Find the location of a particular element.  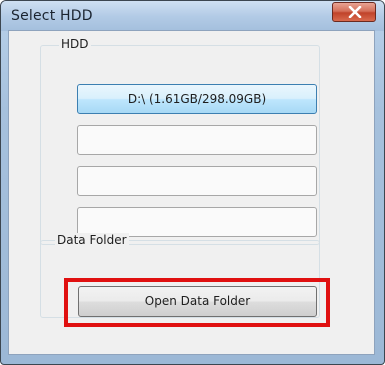

data-folder-group-label: Data Folder is located at coordinates (92, 240).